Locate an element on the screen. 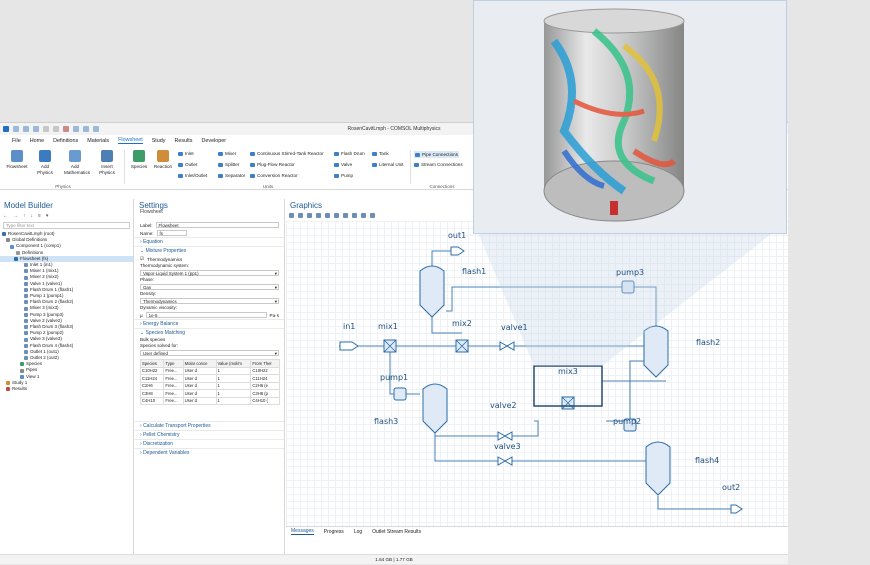 The width and height of the screenshot is (870, 565). section-calculate-transport: › Calculate Transport Properties is located at coordinates (209, 425).